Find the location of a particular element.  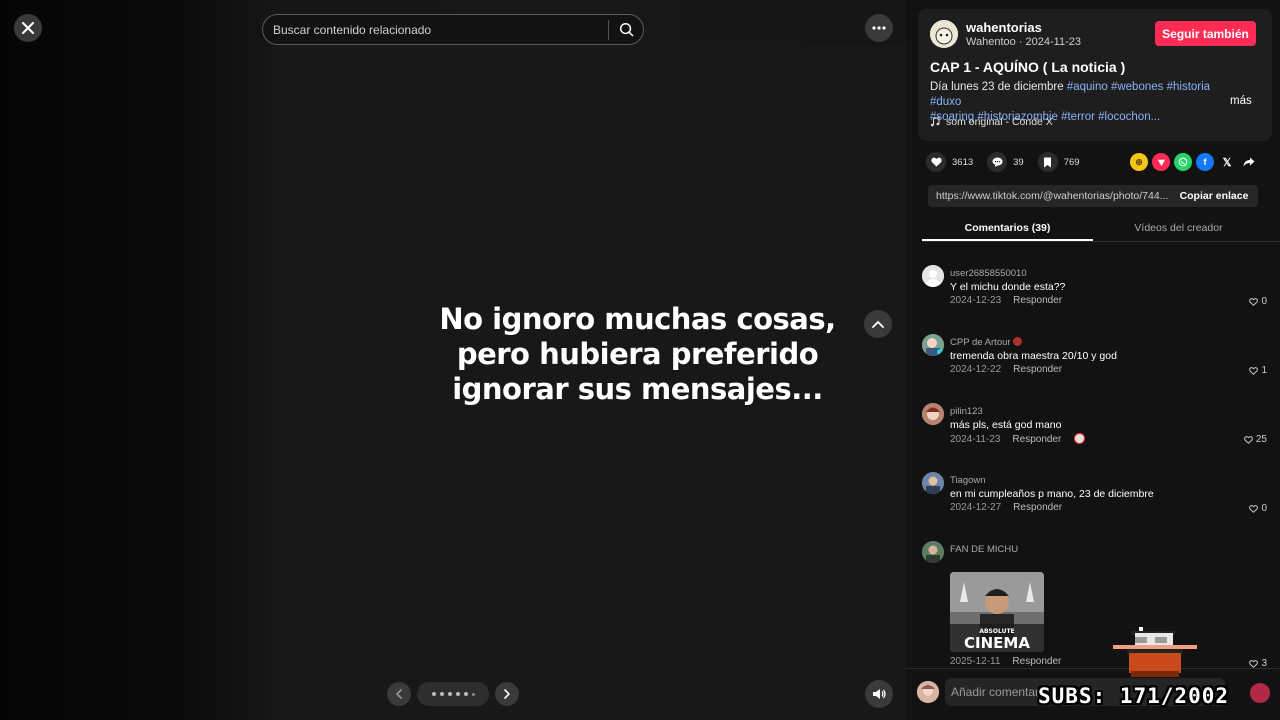

comment-meta: 2024-12-27 Responder is located at coordinates (1006, 507).